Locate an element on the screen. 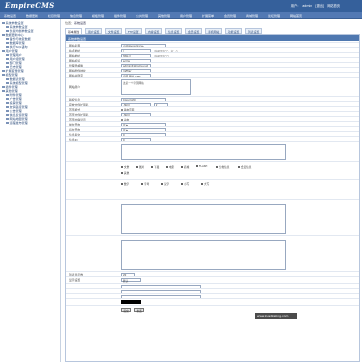 The width and height of the screenshot is (362, 362). form-heading: 系统参数设置 is located at coordinates (212, 38).